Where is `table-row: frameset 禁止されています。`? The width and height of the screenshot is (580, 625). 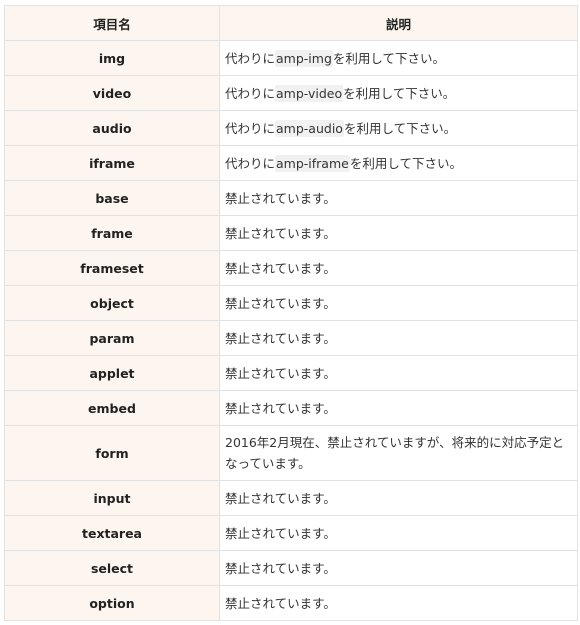 table-row: frameset 禁止されています。 is located at coordinates (291, 268).